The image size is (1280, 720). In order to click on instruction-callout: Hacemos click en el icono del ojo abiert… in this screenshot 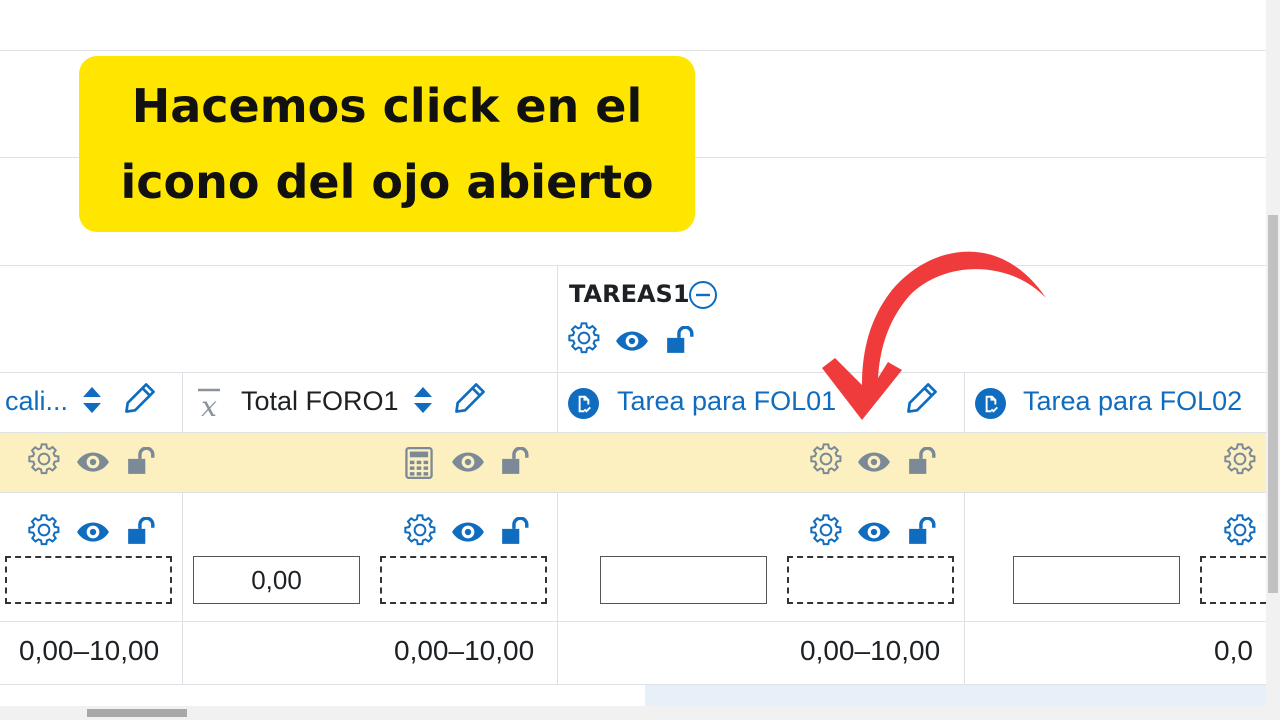, I will do `click(387, 144)`.